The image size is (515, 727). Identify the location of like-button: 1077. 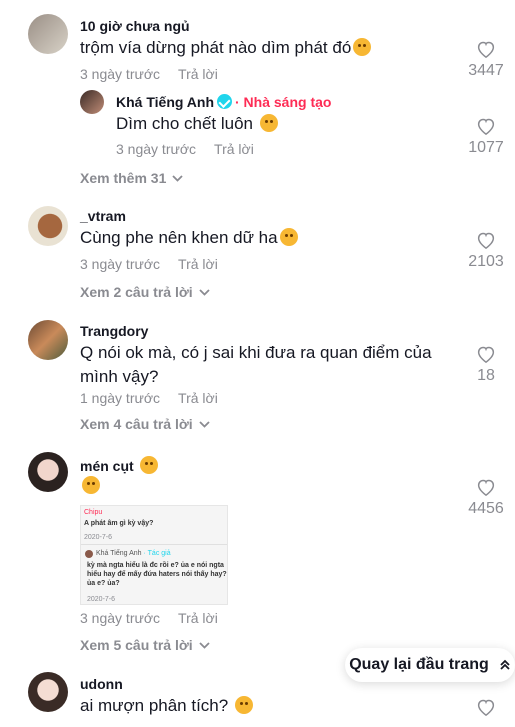
(486, 137).